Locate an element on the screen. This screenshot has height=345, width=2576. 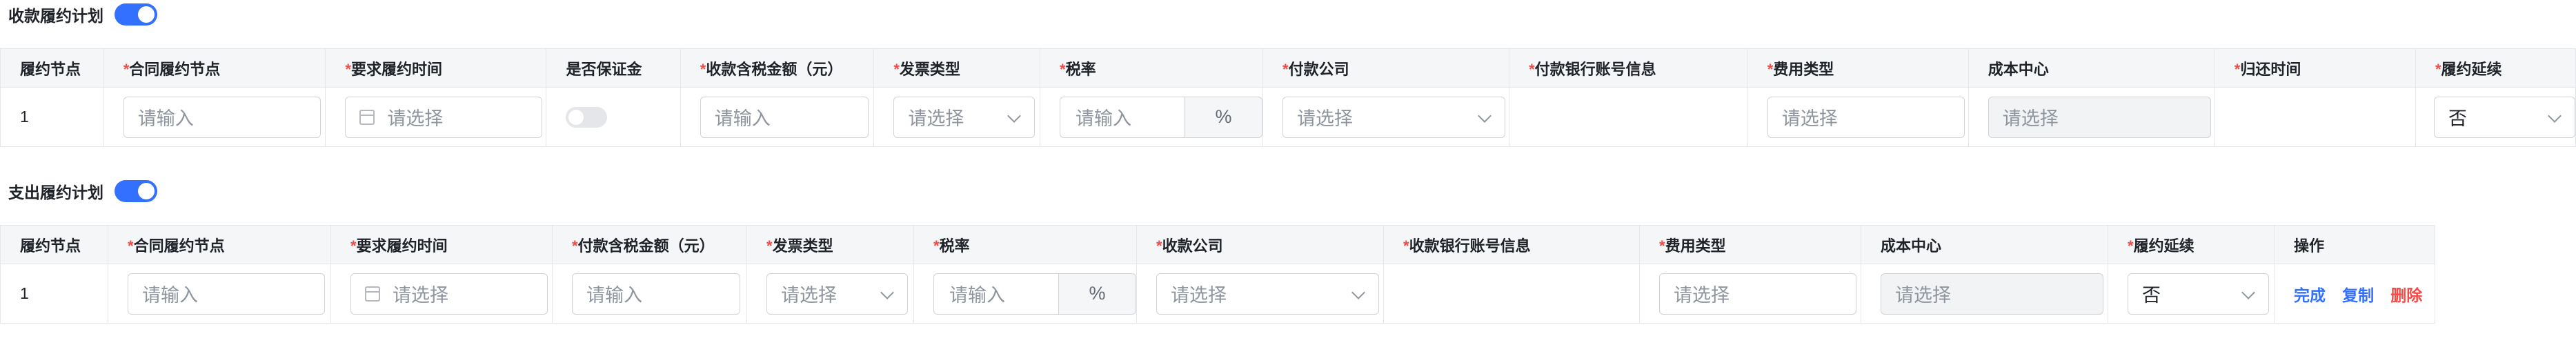
col-amount: *付款含税金额（元） is located at coordinates (649, 244).